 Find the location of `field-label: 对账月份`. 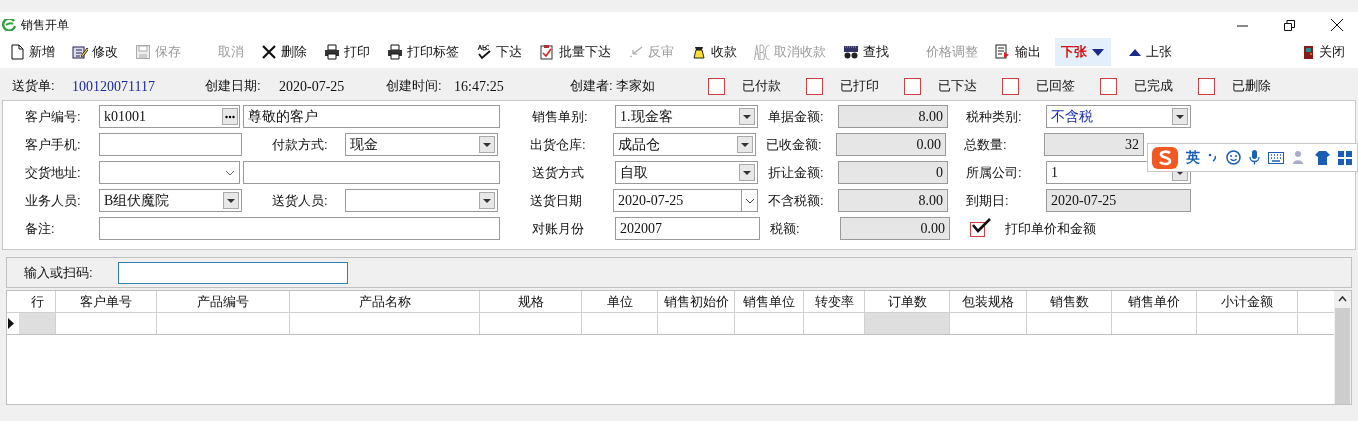

field-label: 对账月份 is located at coordinates (558, 229).